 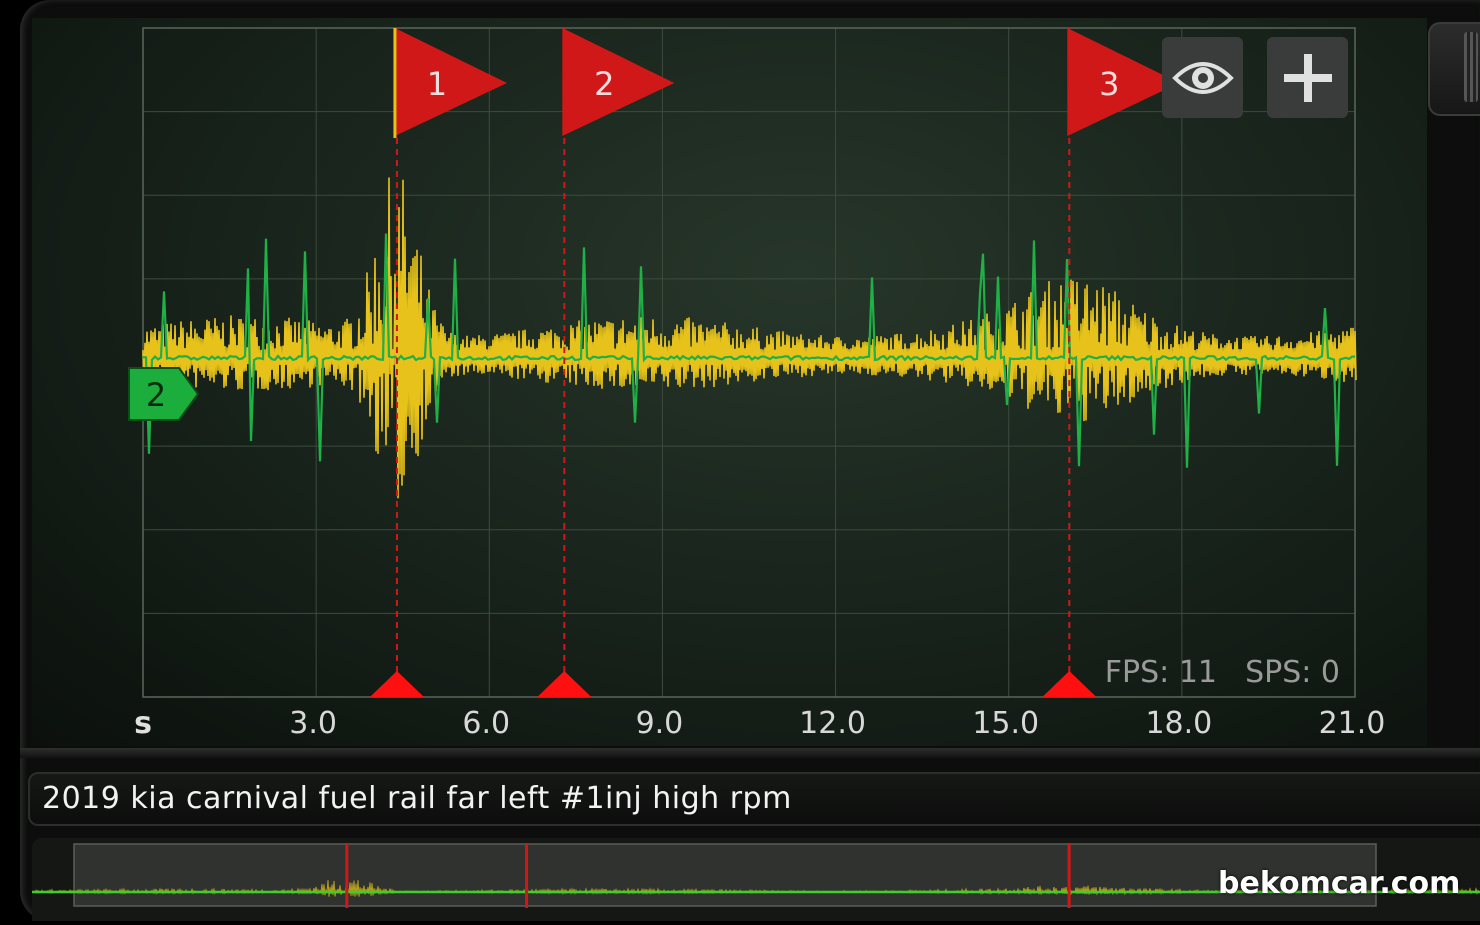 What do you see at coordinates (750, 753) in the screenshot?
I see `divider` at bounding box center [750, 753].